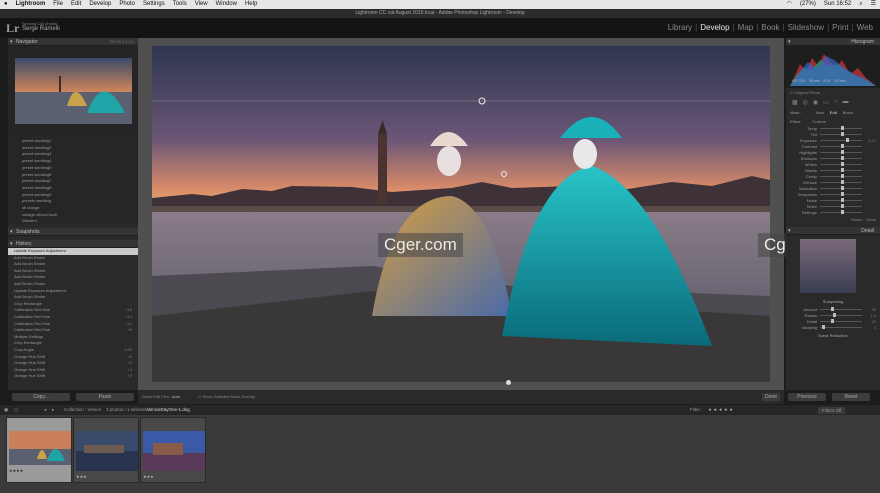 The height and width of the screenshot is (493, 880). Describe the element at coordinates (871, 219) in the screenshot. I see `brush-close: Close` at that location.